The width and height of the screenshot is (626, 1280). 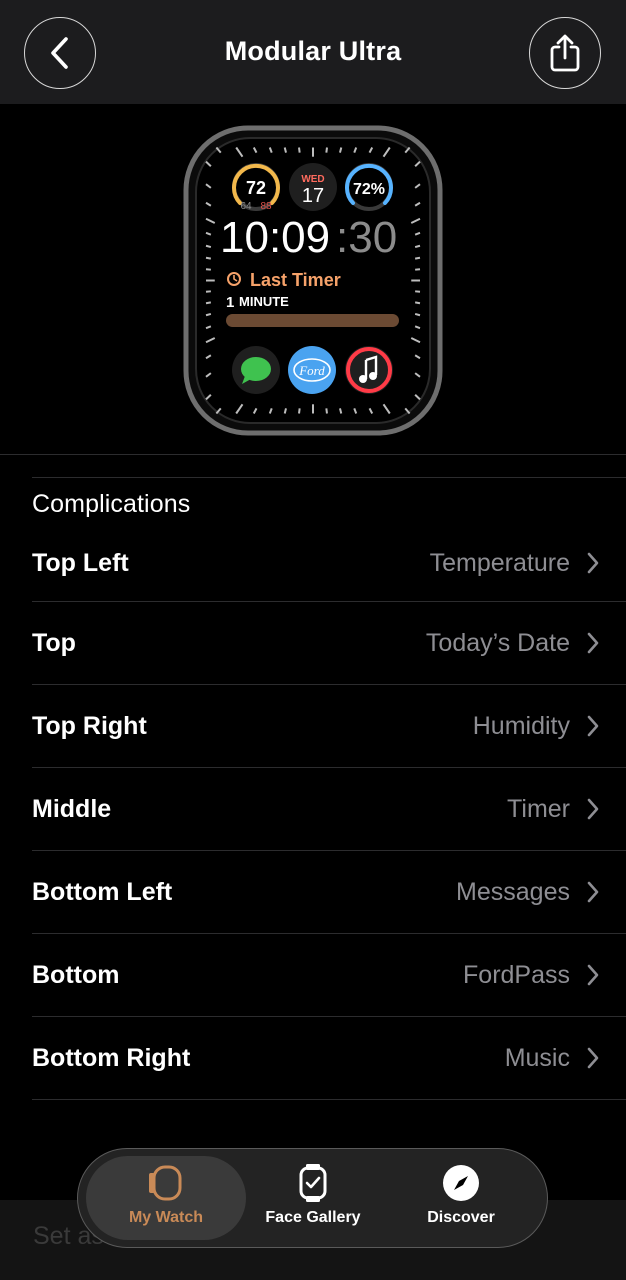 I want to click on svg-text: 17, so click(x=313, y=196).